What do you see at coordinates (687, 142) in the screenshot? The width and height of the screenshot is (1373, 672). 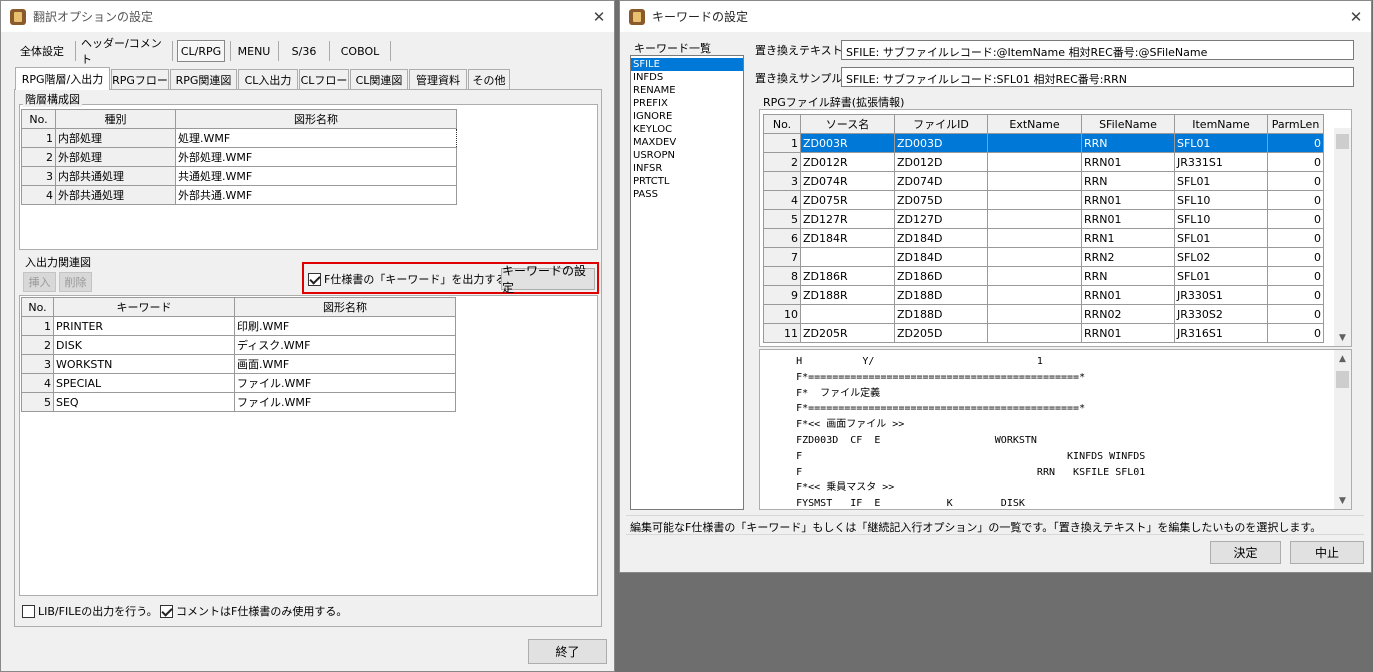 I see `keyword-list-item: MAXDEV` at bounding box center [687, 142].